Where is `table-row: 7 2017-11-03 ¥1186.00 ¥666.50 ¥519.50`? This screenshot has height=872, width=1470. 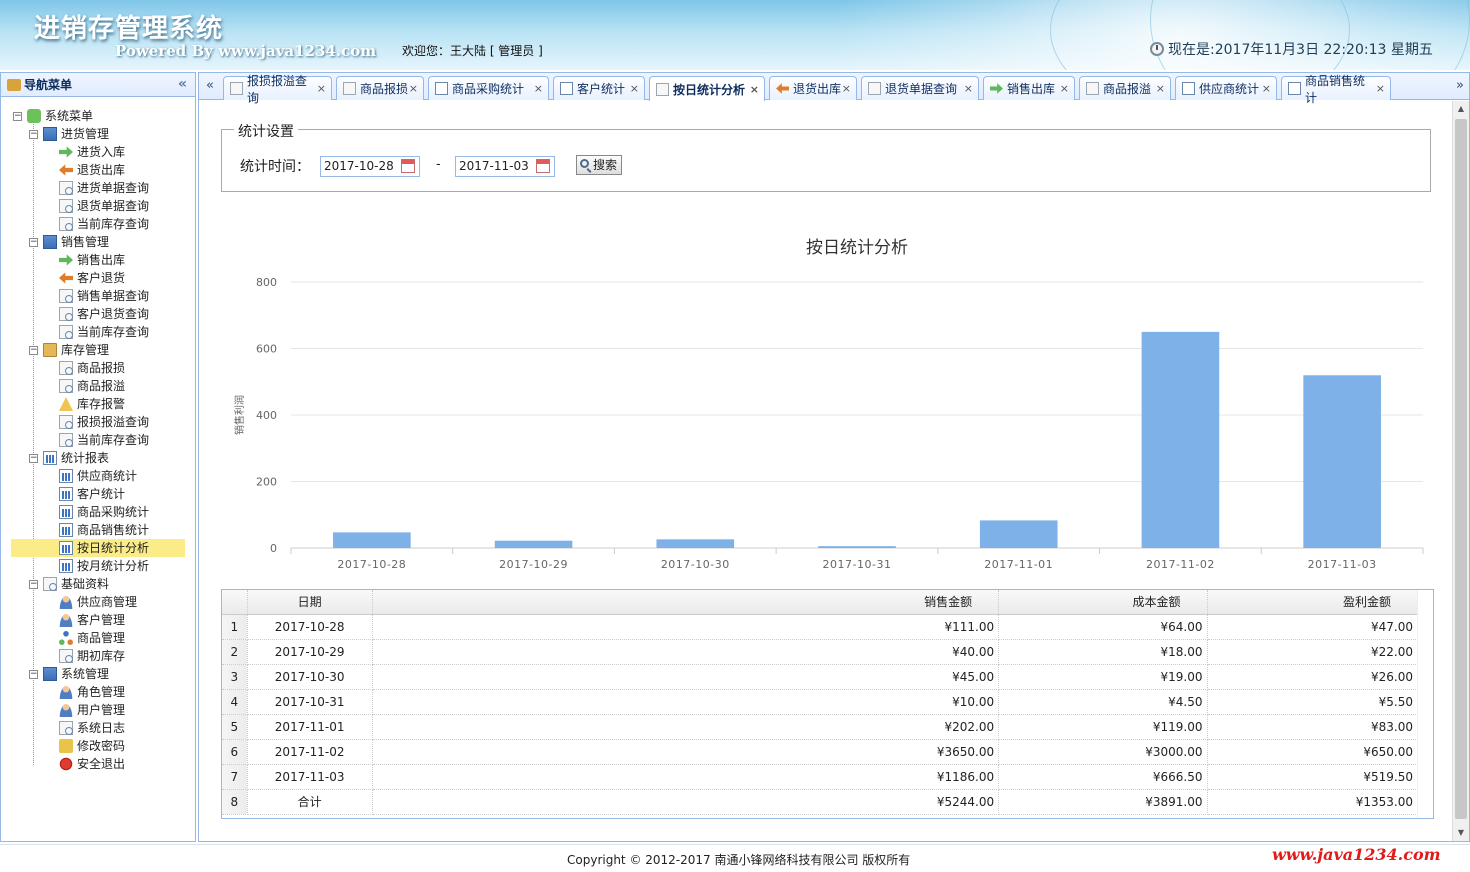
table-row: 7 2017-11-03 ¥1186.00 ¥666.50 ¥519.50 is located at coordinates (820, 777).